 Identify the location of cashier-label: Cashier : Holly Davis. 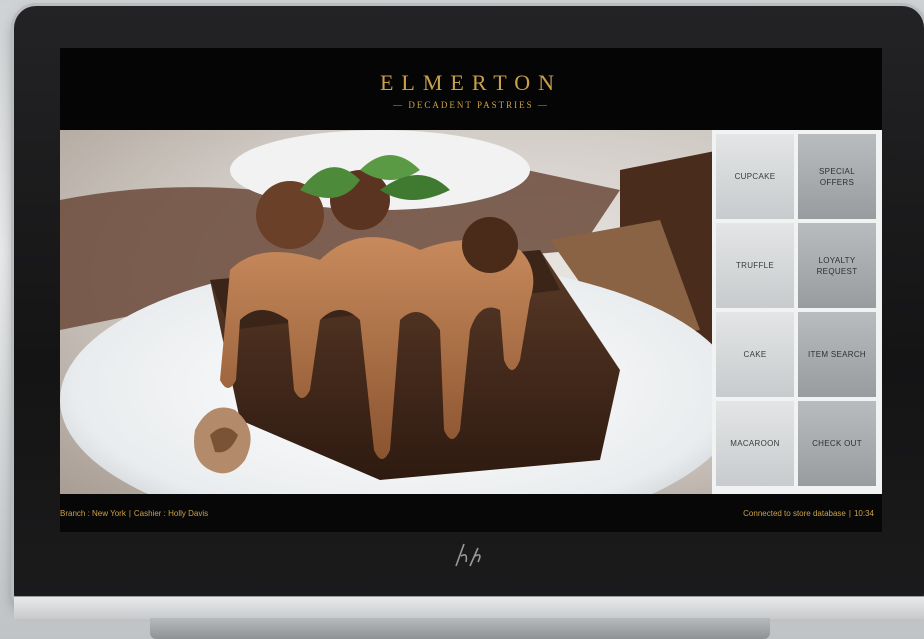
(171, 513).